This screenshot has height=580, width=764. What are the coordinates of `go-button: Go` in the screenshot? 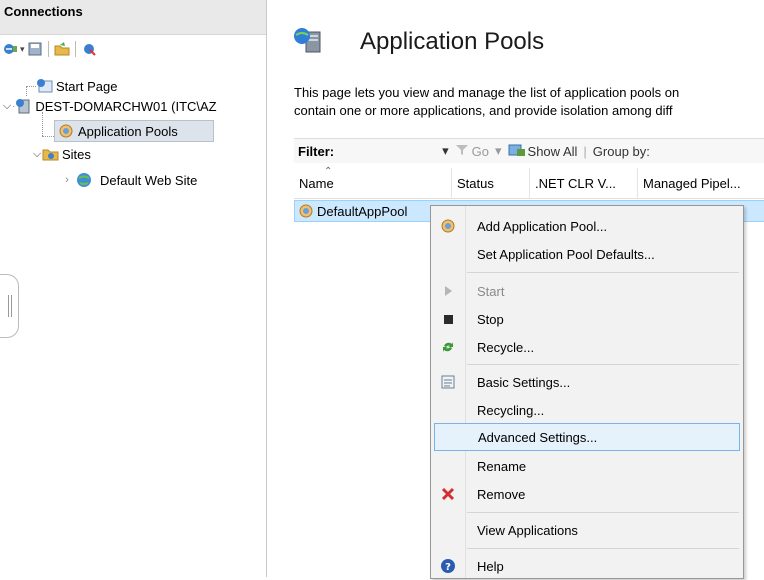 It's located at (472, 151).